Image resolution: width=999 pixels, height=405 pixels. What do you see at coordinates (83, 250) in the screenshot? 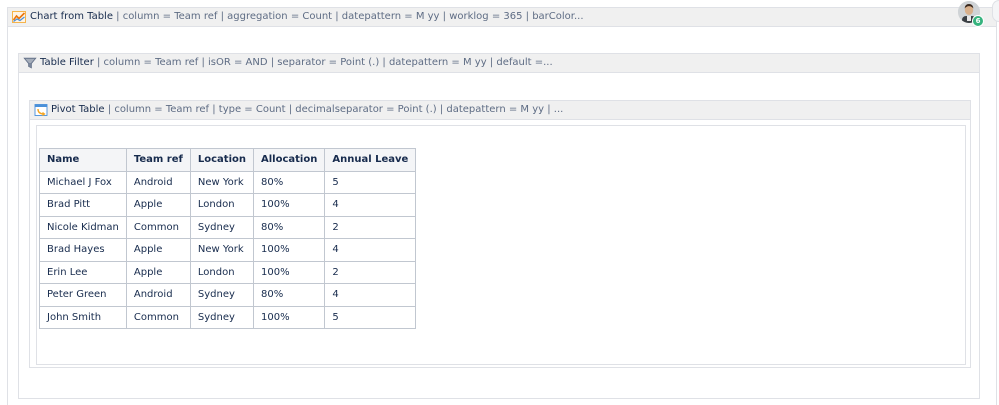
I see `table-cell: Brad Hayes` at bounding box center [83, 250].